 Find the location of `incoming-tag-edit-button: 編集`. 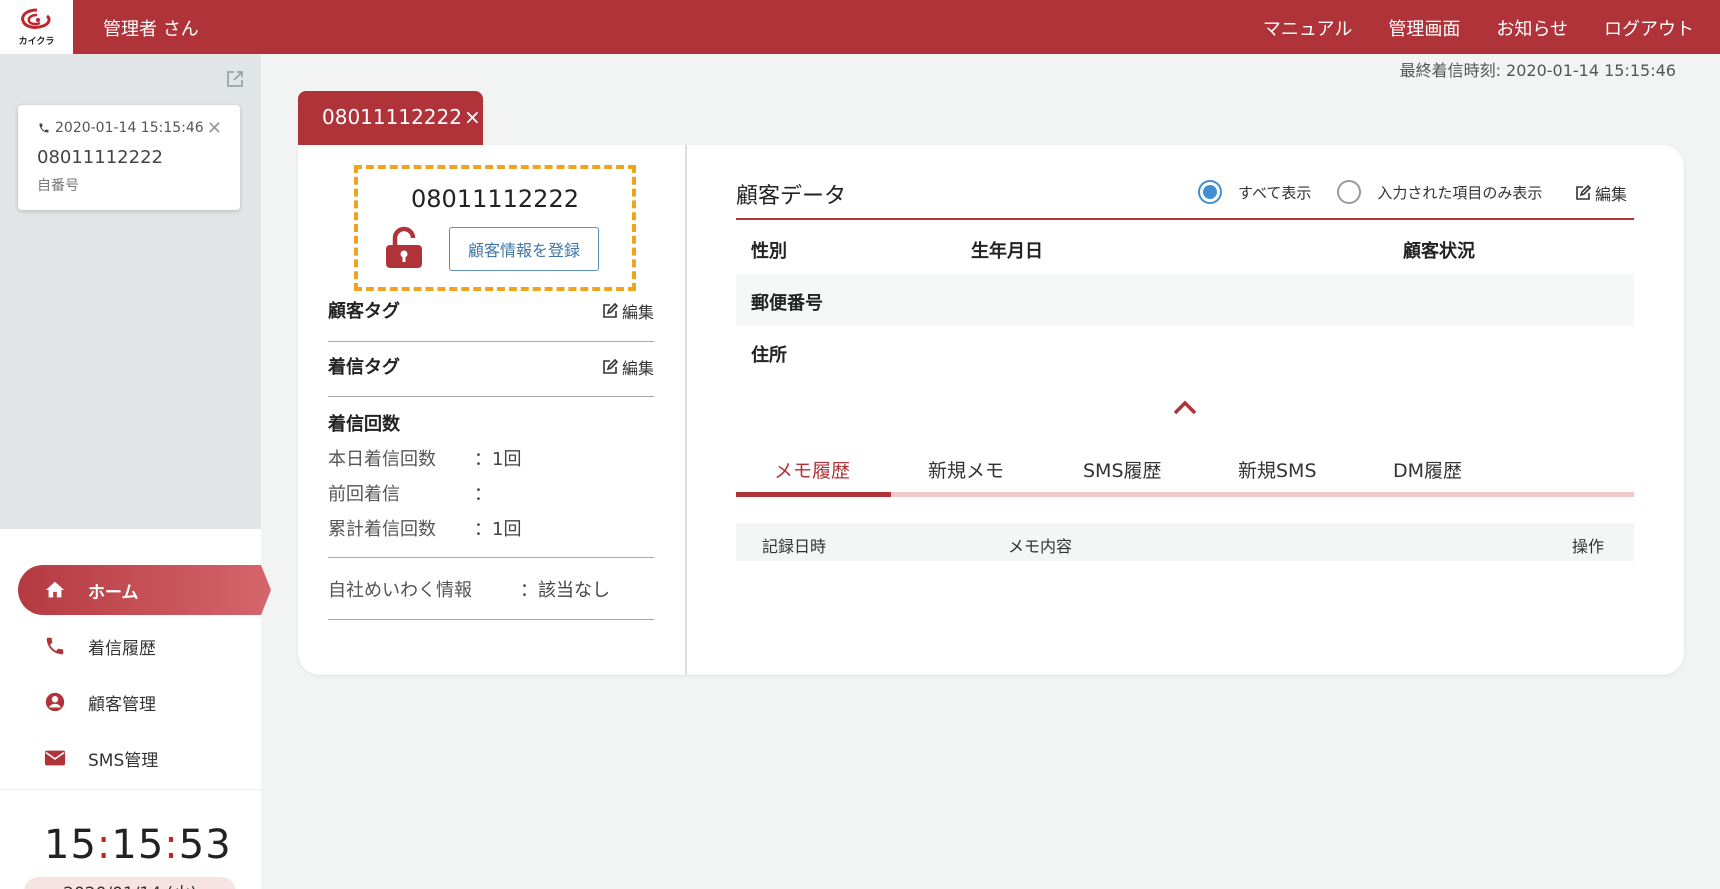

incoming-tag-edit-button: 編集 is located at coordinates (628, 367).